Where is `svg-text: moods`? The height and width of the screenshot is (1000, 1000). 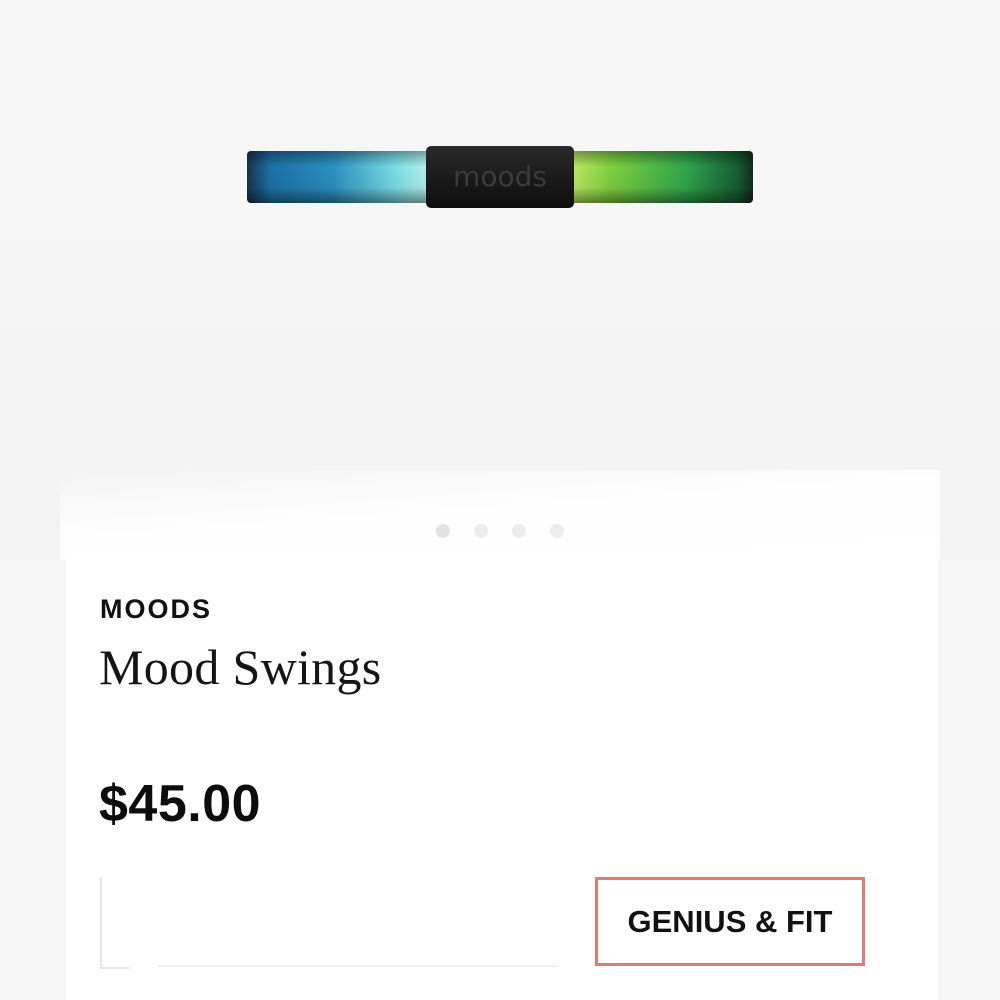 svg-text: moods is located at coordinates (500, 176).